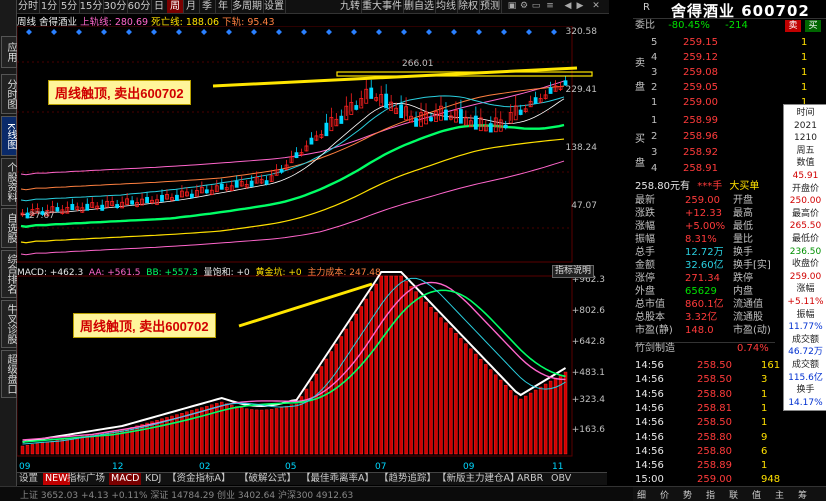 The image size is (826, 501). I want to click on period-60min: 60分, so click(139, 6).